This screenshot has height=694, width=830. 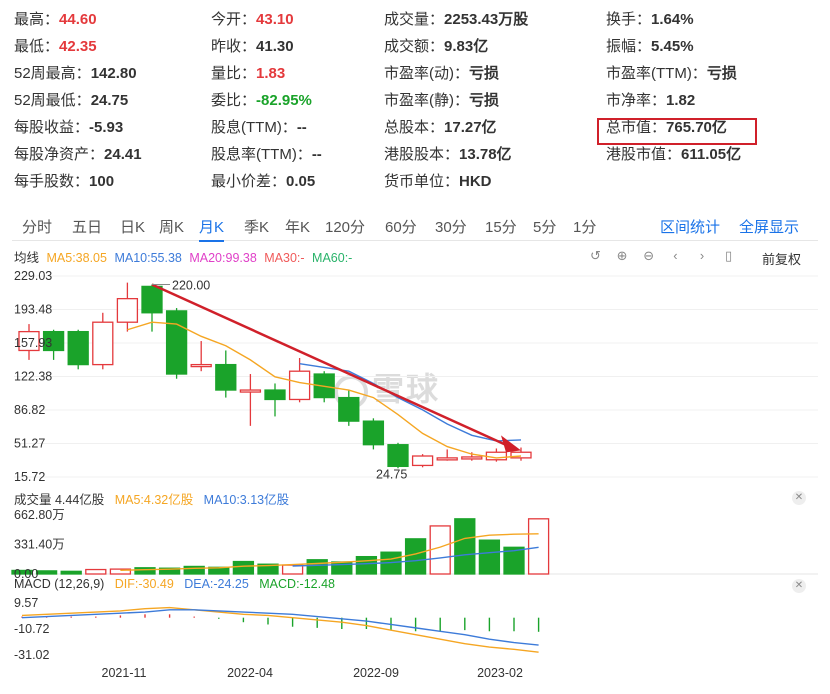 I want to click on macd-axis-label: -10.72, so click(x=31, y=629).